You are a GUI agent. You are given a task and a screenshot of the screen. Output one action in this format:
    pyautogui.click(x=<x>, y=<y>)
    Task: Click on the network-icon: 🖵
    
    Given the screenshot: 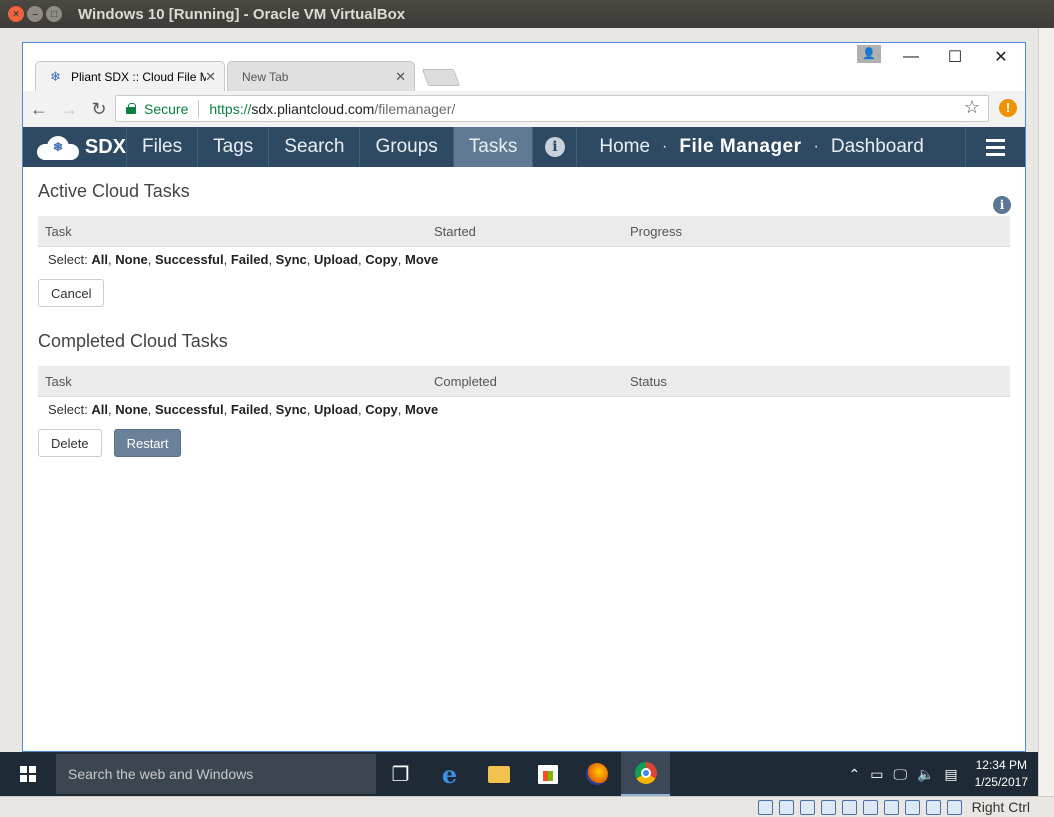 What is the action you would take?
    pyautogui.click(x=900, y=774)
    